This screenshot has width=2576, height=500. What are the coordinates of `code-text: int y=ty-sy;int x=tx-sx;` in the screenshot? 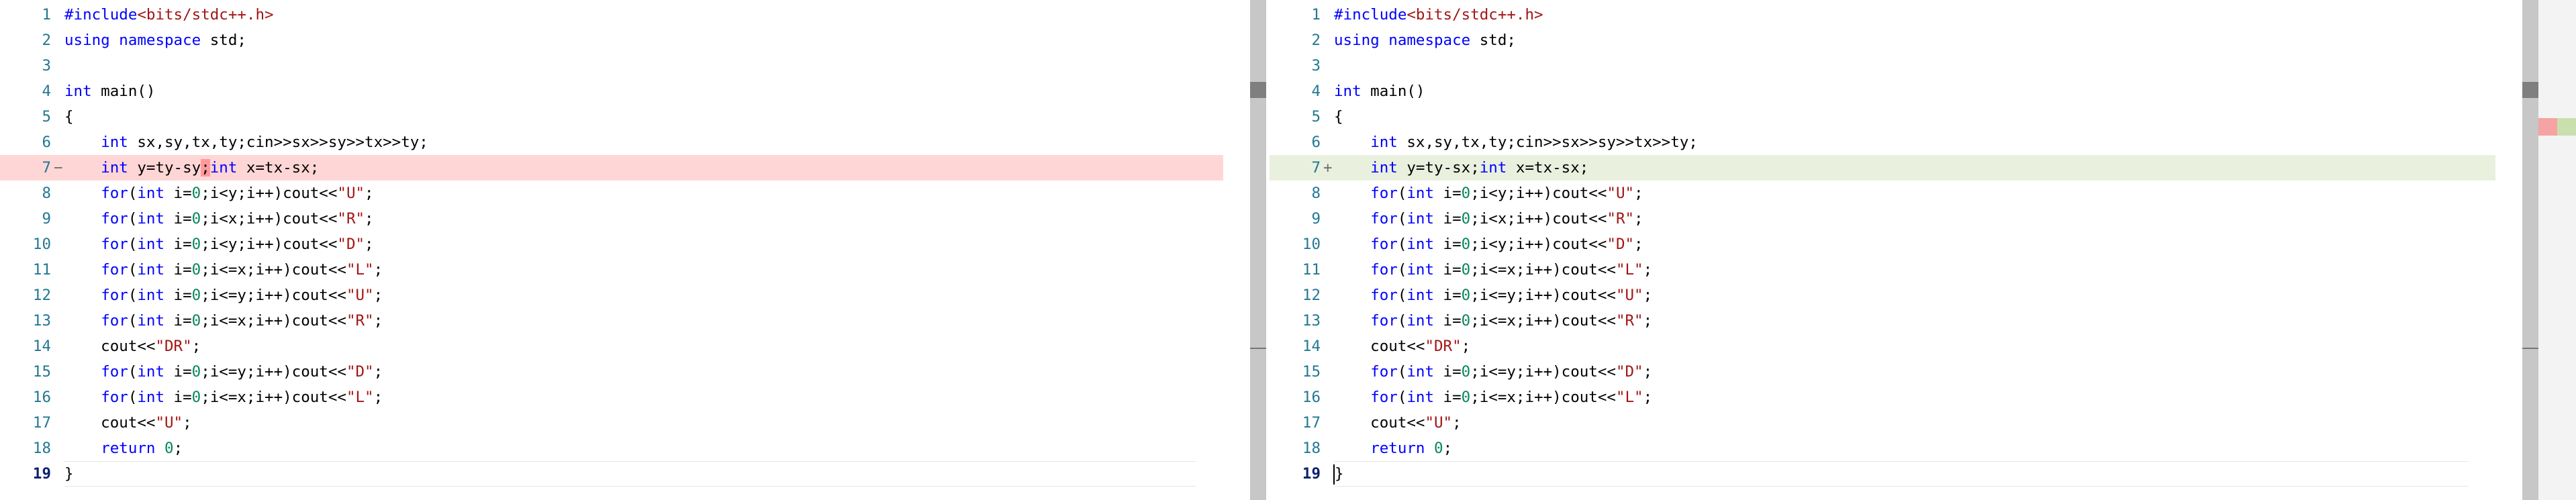 It's located at (191, 168).